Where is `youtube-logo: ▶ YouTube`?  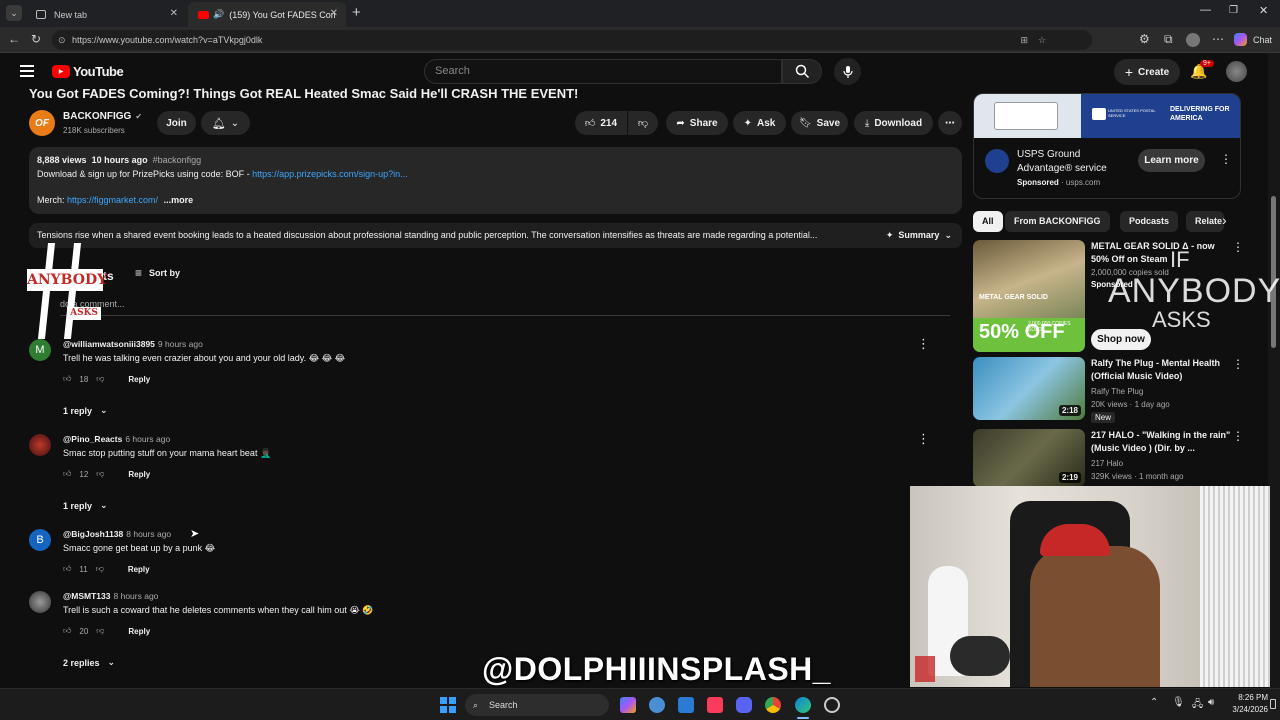 youtube-logo: ▶ YouTube is located at coordinates (88, 71).